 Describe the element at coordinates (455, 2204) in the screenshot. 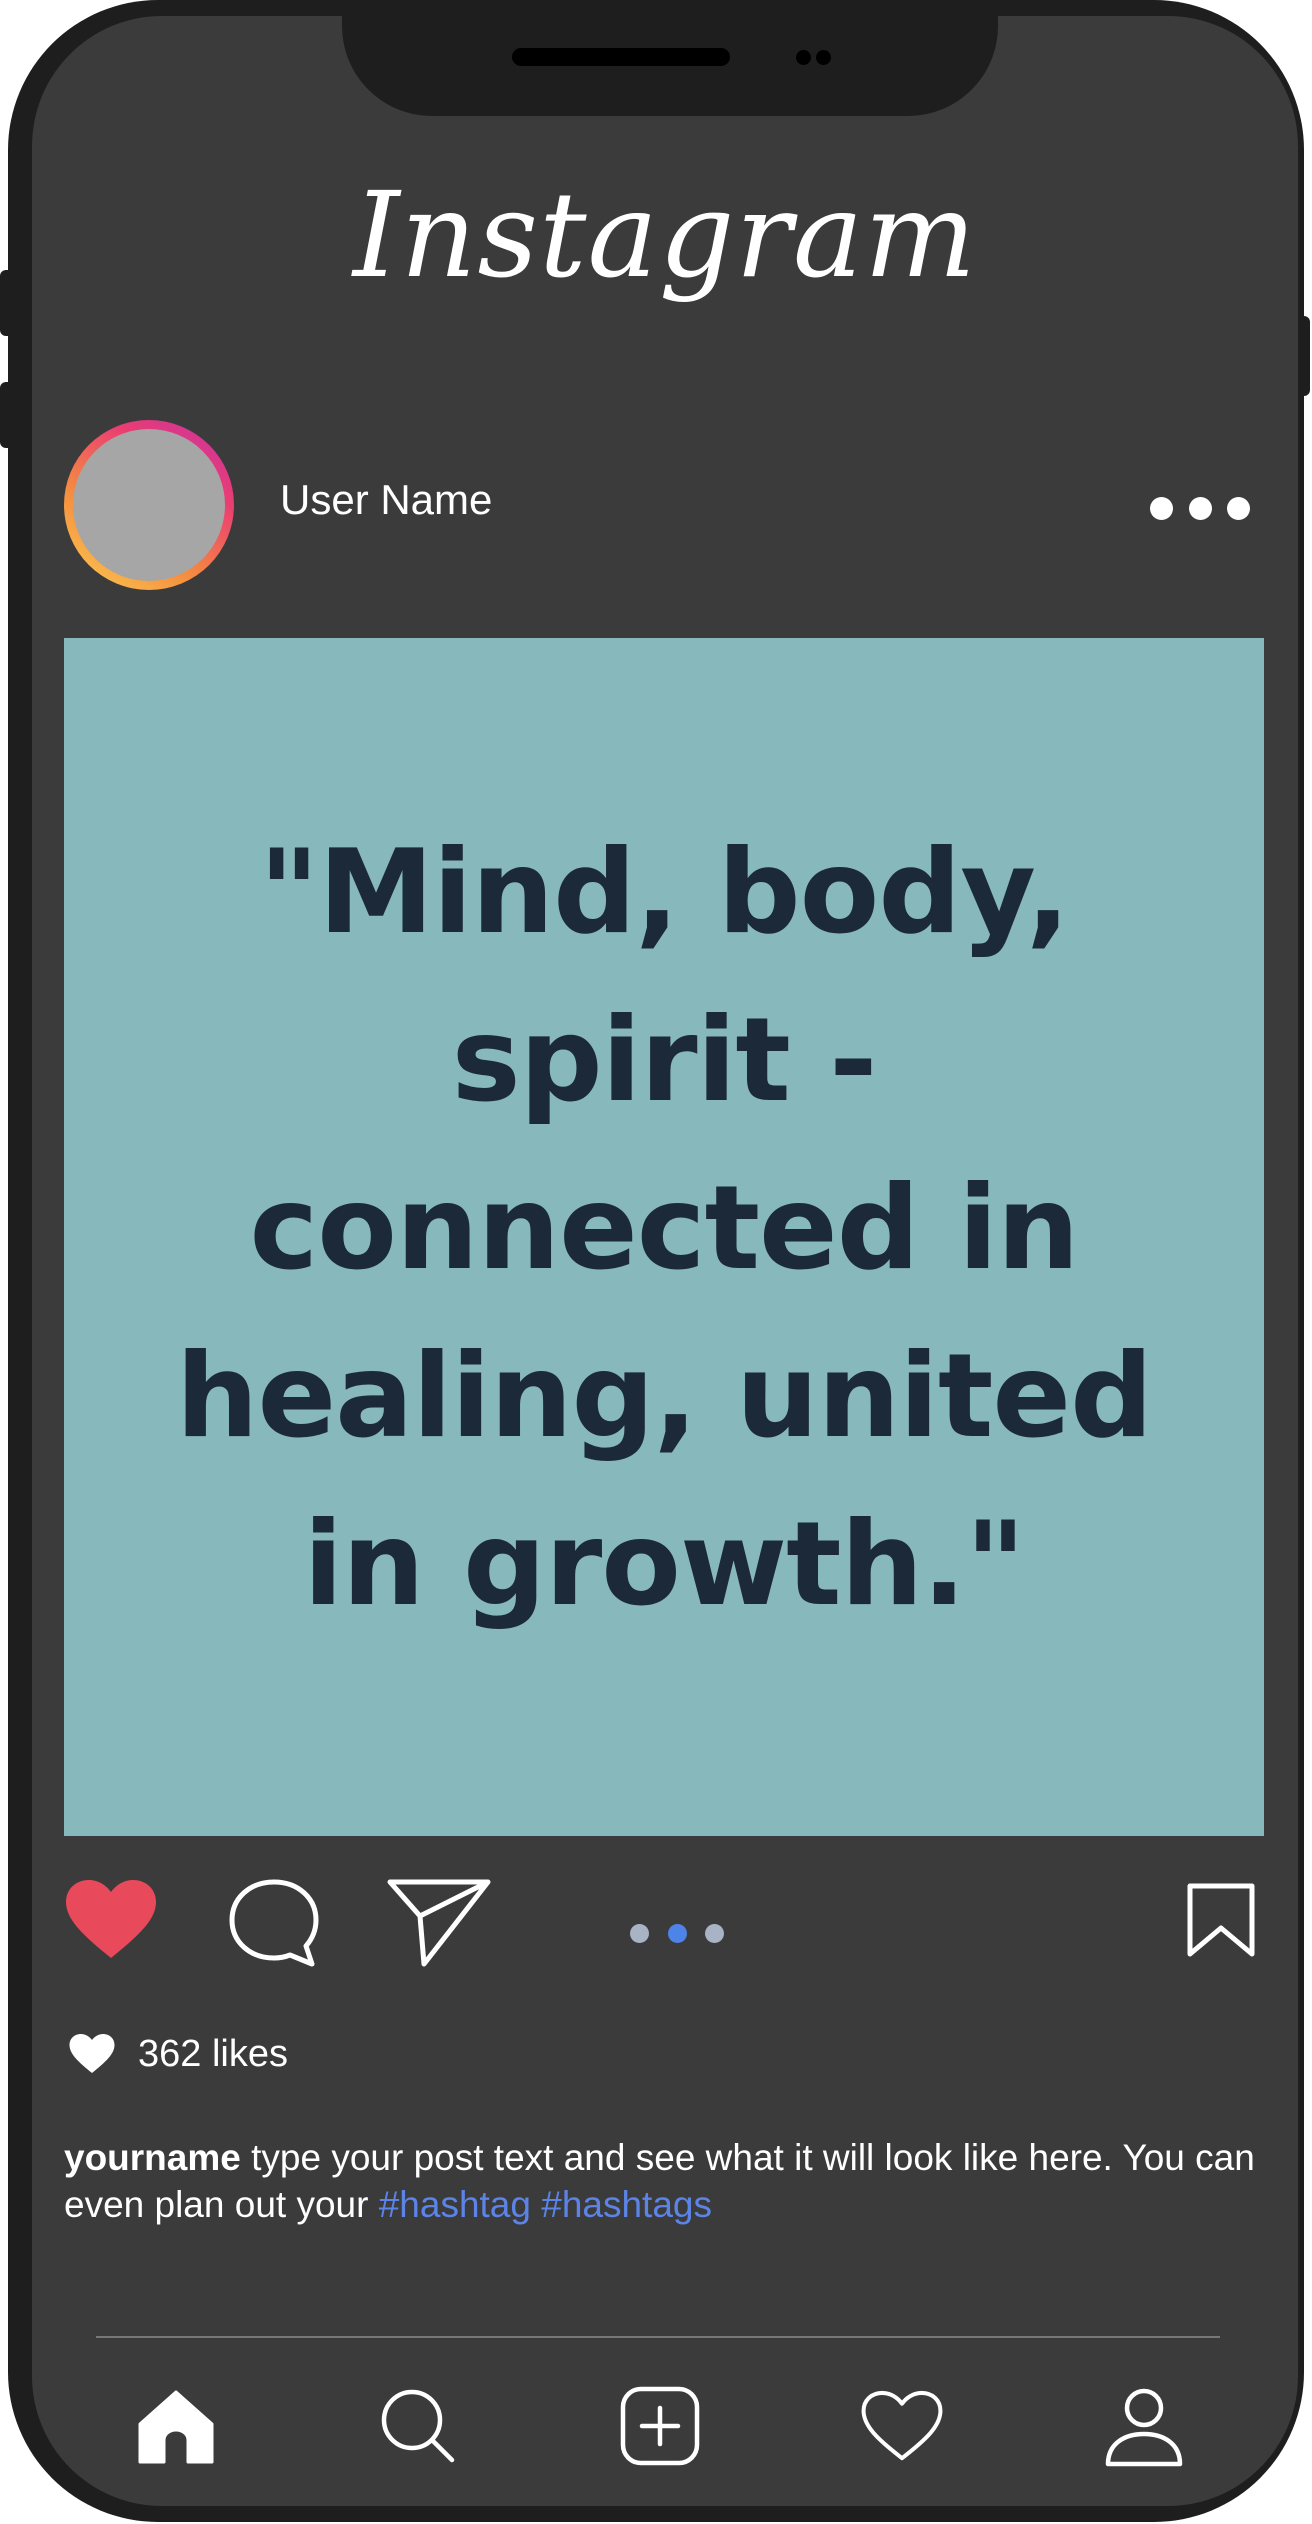

I see `hashtag-link: #hashtag` at that location.